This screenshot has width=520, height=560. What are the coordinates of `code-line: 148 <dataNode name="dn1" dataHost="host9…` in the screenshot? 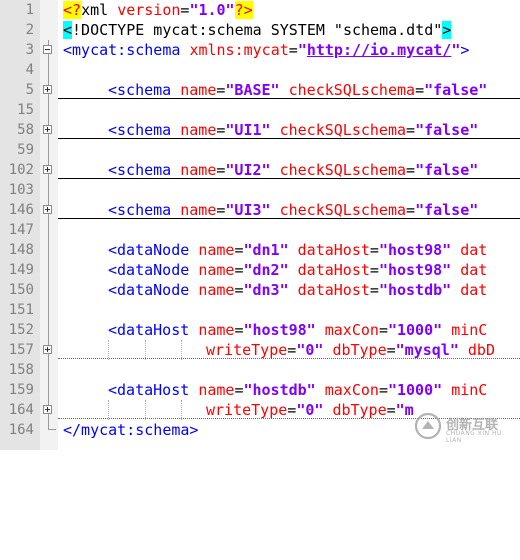 It's located at (260, 250).